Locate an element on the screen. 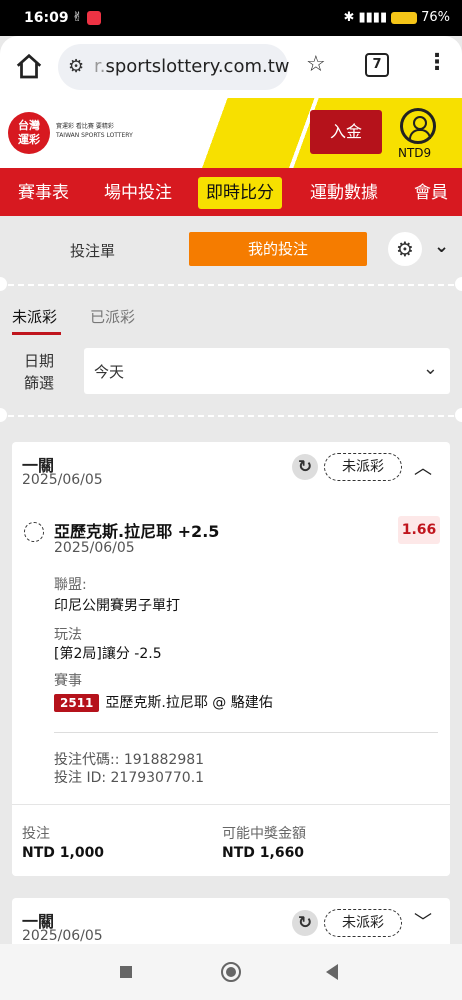 The width and height of the screenshot is (462, 1000). record-icon is located at coordinates (93, 17).